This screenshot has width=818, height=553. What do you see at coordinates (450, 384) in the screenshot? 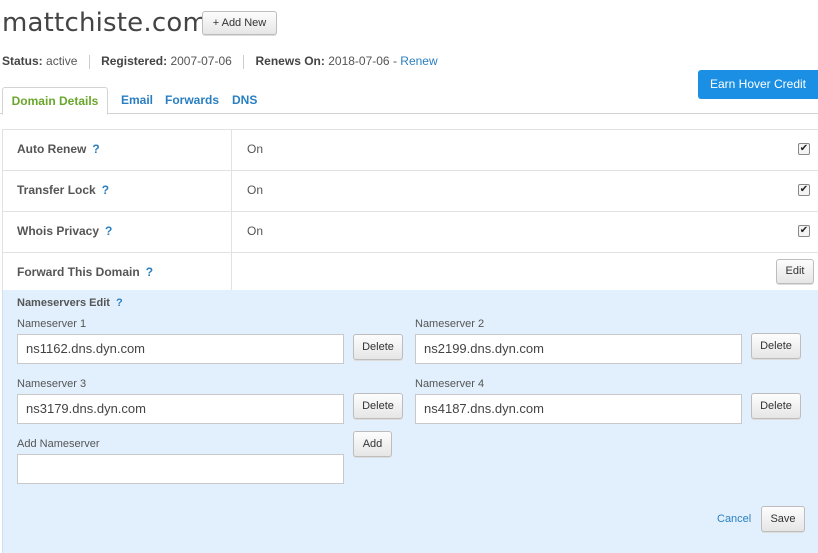
I see `nameserver-4-label: Nameserver 4` at bounding box center [450, 384].